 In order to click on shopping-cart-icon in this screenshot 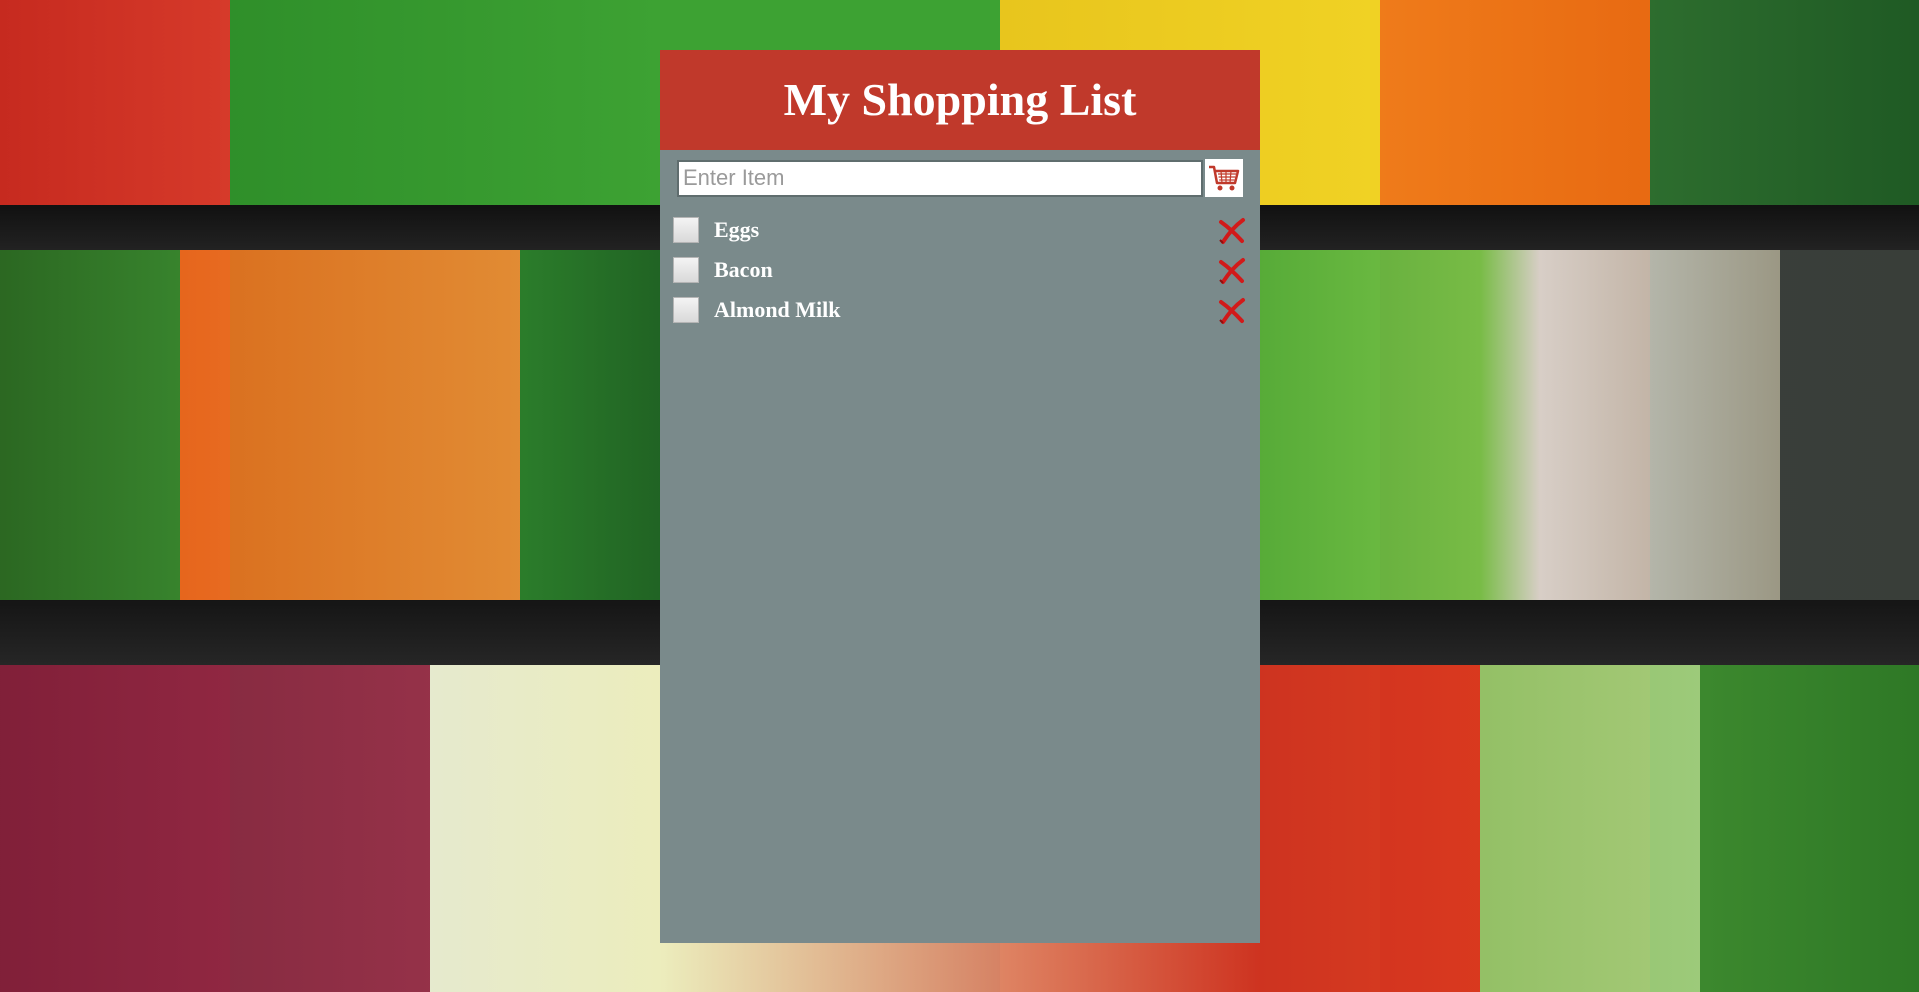, I will do `click(1224, 178)`.